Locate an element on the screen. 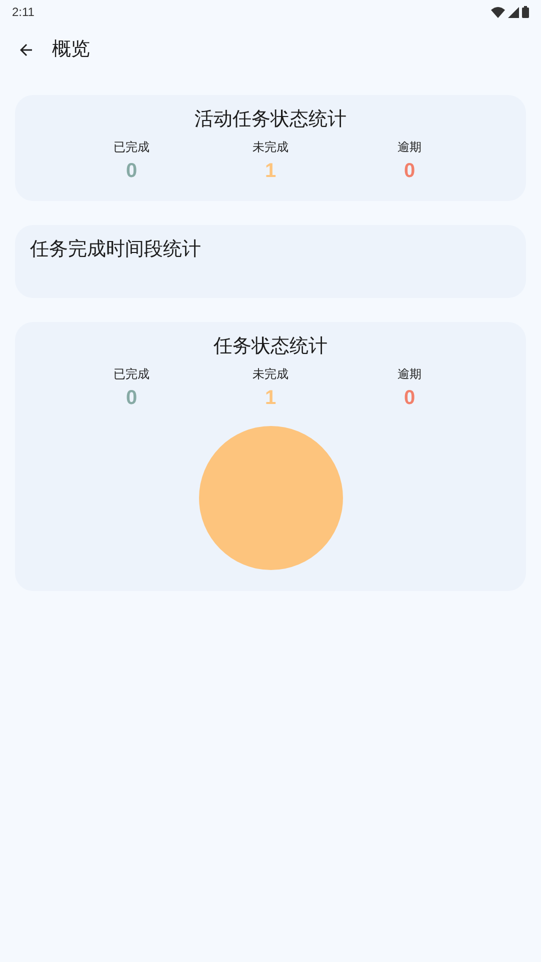 Image resolution: width=541 pixels, height=962 pixels. page-title: 概览 is located at coordinates (71, 50).